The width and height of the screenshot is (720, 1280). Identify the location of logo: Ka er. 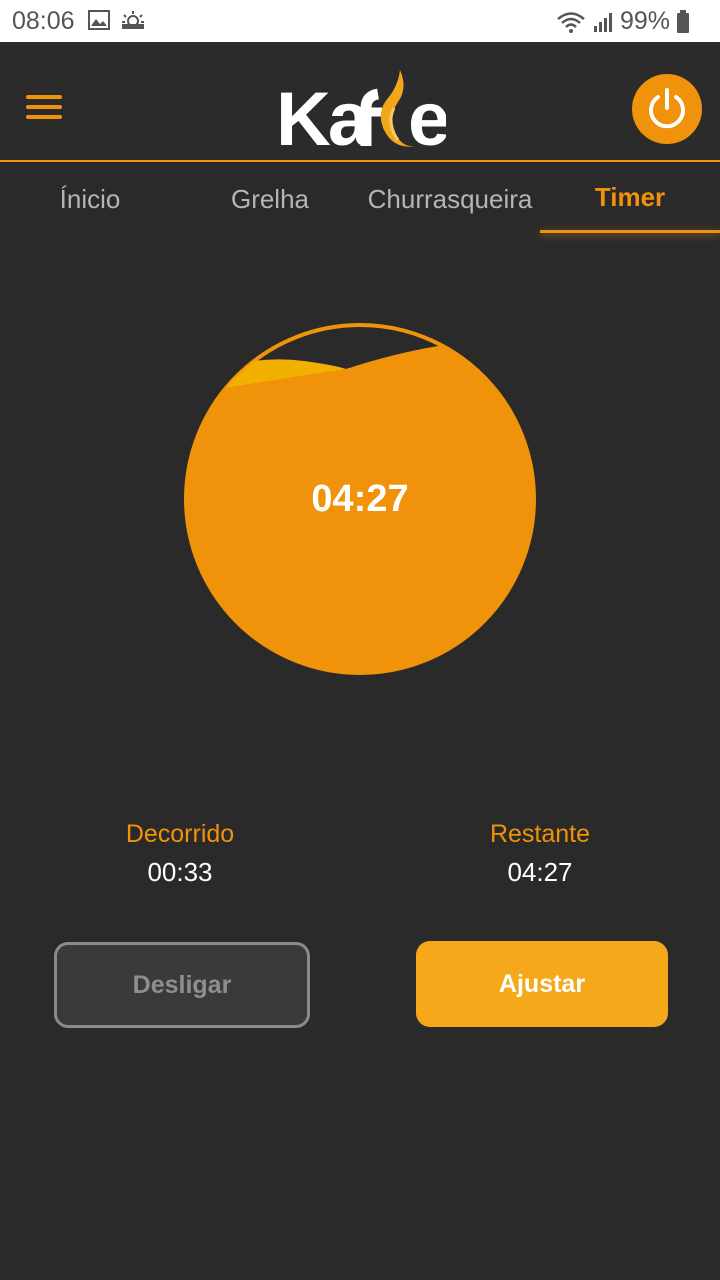
(377, 115).